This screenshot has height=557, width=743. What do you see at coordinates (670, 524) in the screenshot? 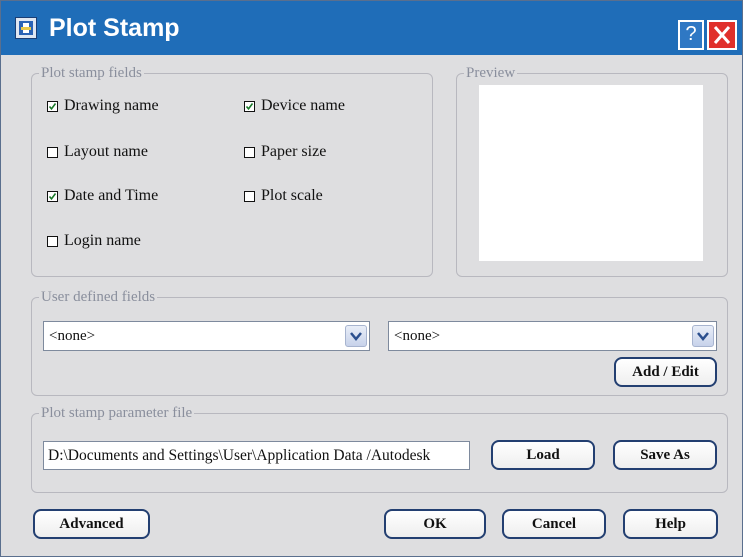
I see `help-button: Help` at bounding box center [670, 524].